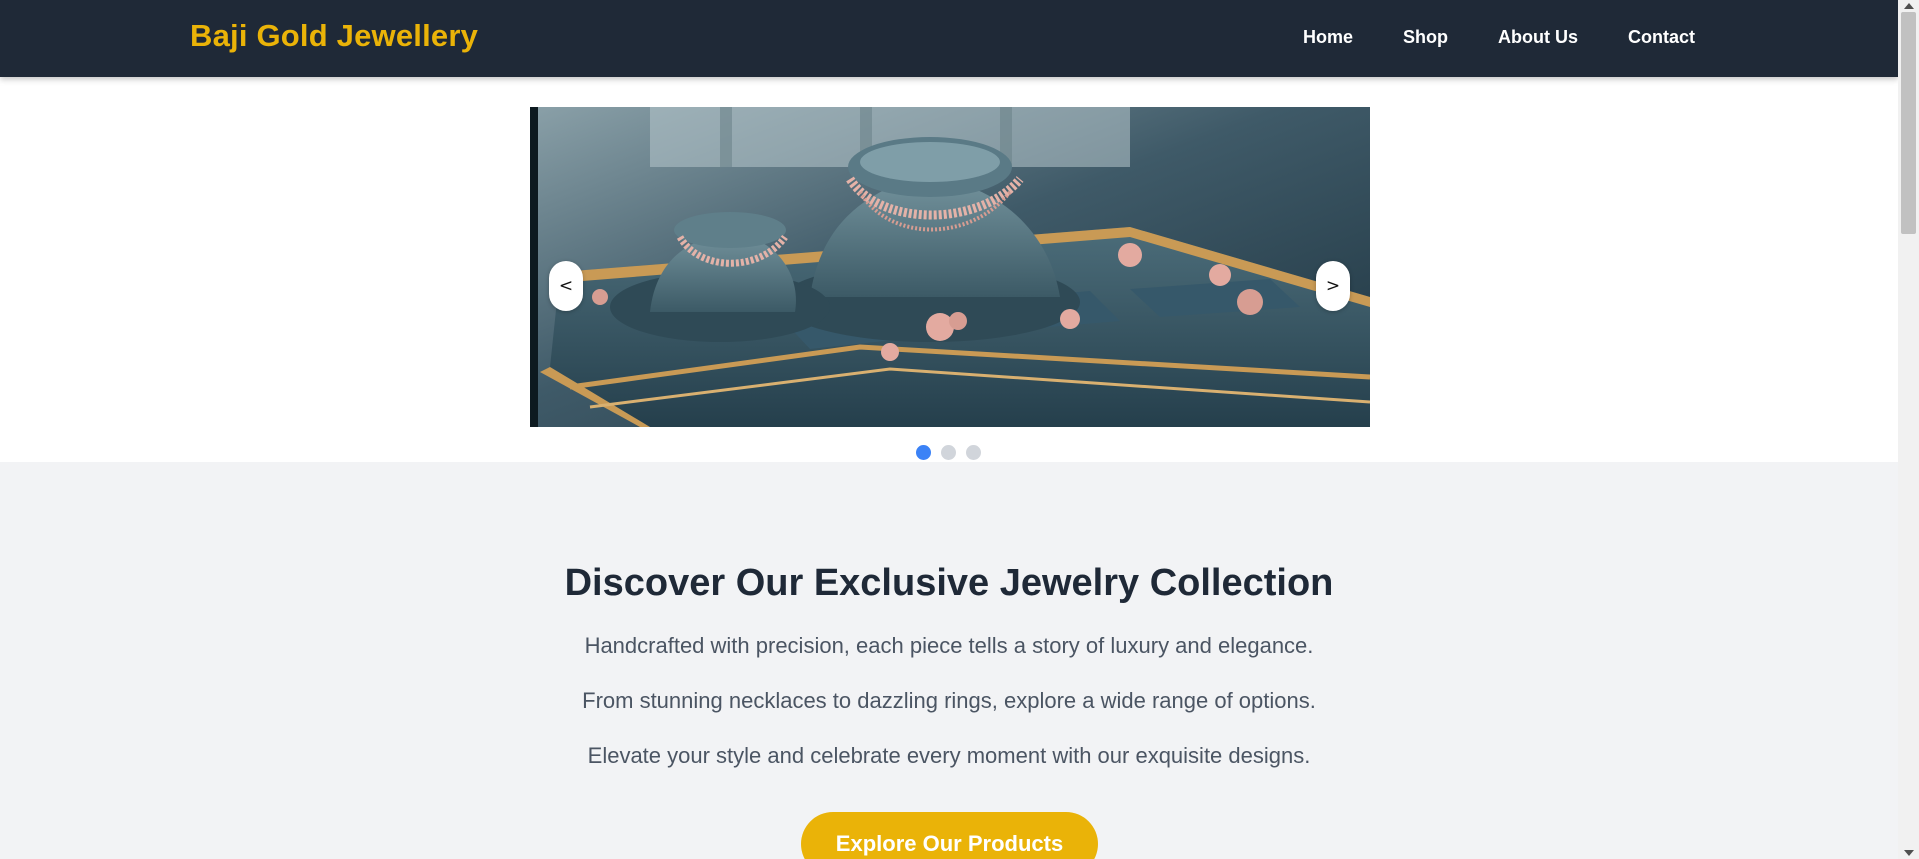 Image resolution: width=1919 pixels, height=859 pixels. I want to click on carousel-indicators, so click(948, 452).